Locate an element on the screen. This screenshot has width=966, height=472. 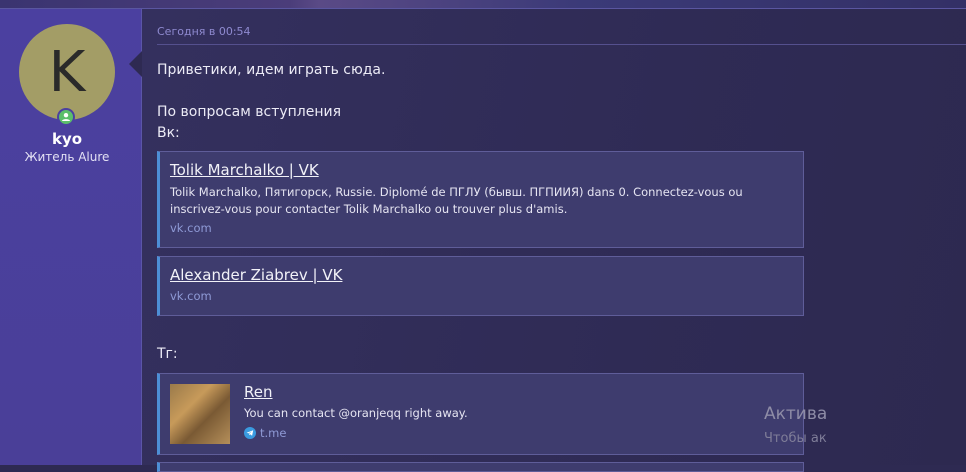
post-text-line-2: По вопросам вступления is located at coordinates (249, 112).